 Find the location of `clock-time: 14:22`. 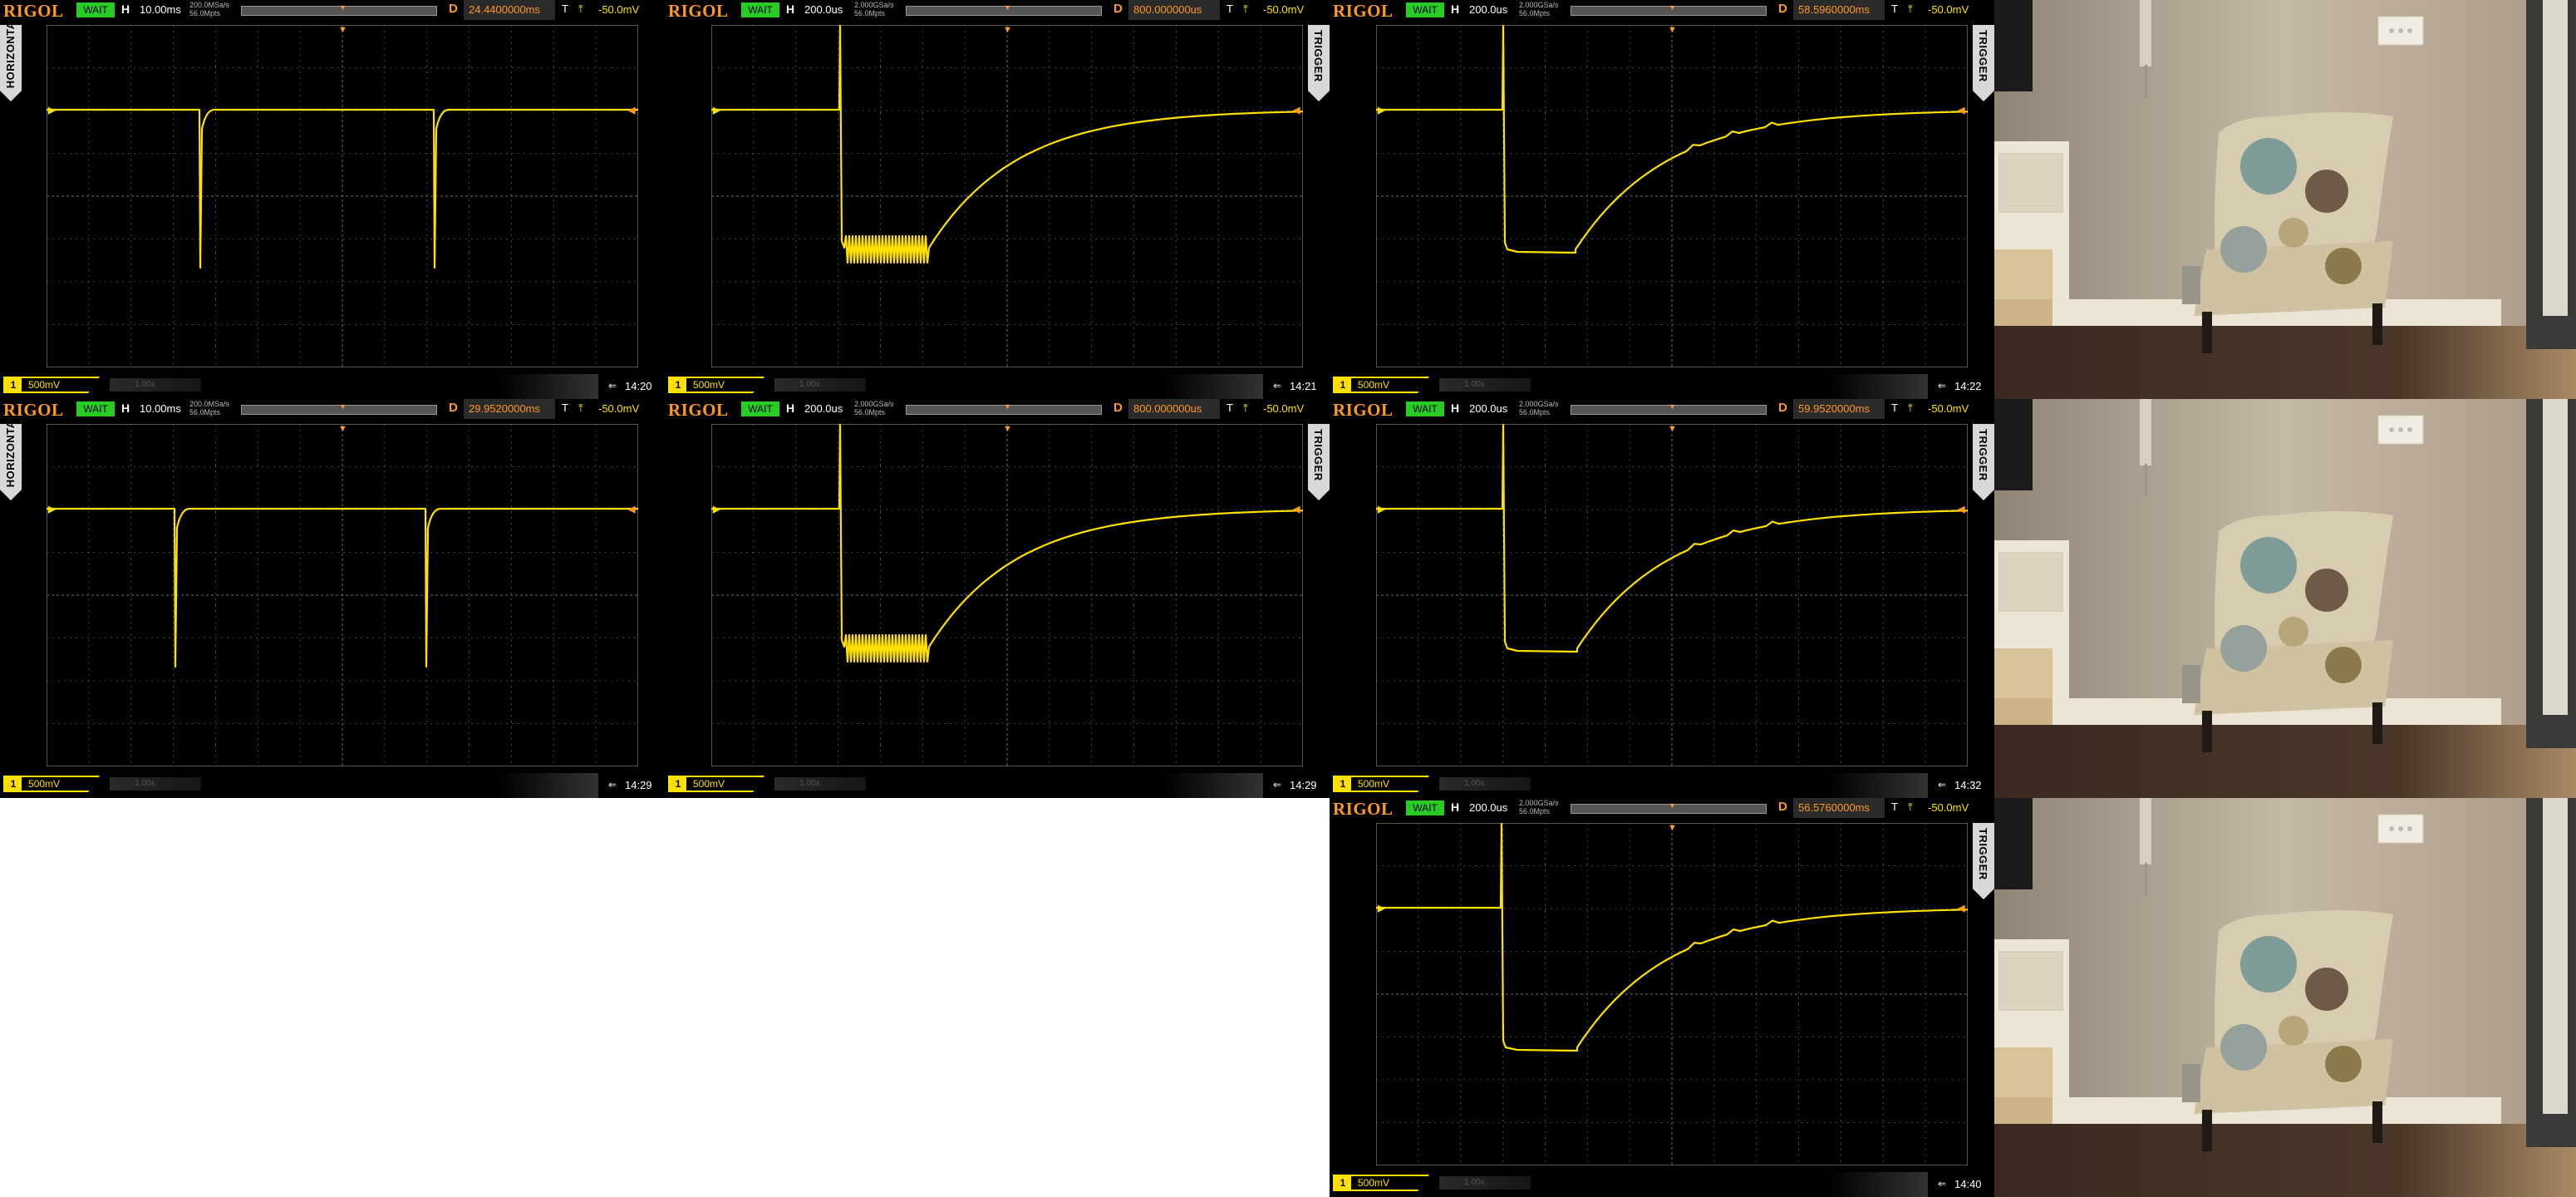

clock-time: 14:22 is located at coordinates (1968, 386).